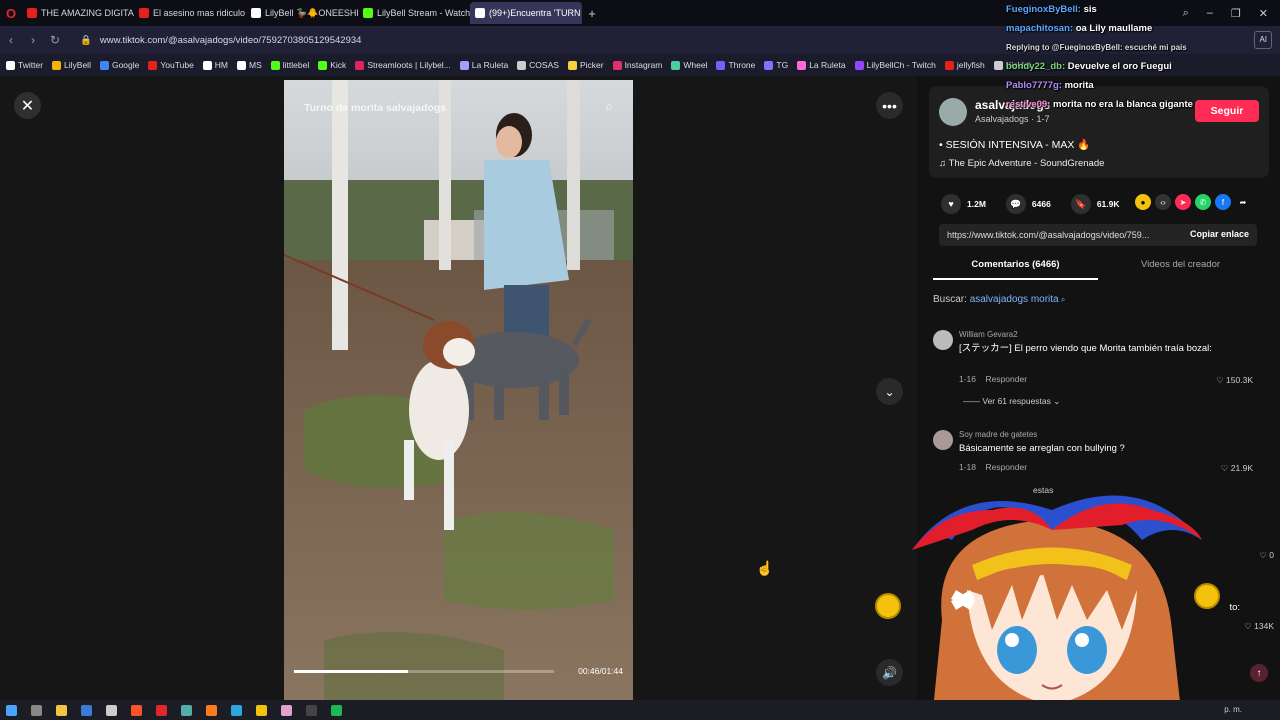 This screenshot has height=720, width=1280. What do you see at coordinates (1028, 204) in the screenshot?
I see `comment-stat: 💬 6466` at bounding box center [1028, 204].